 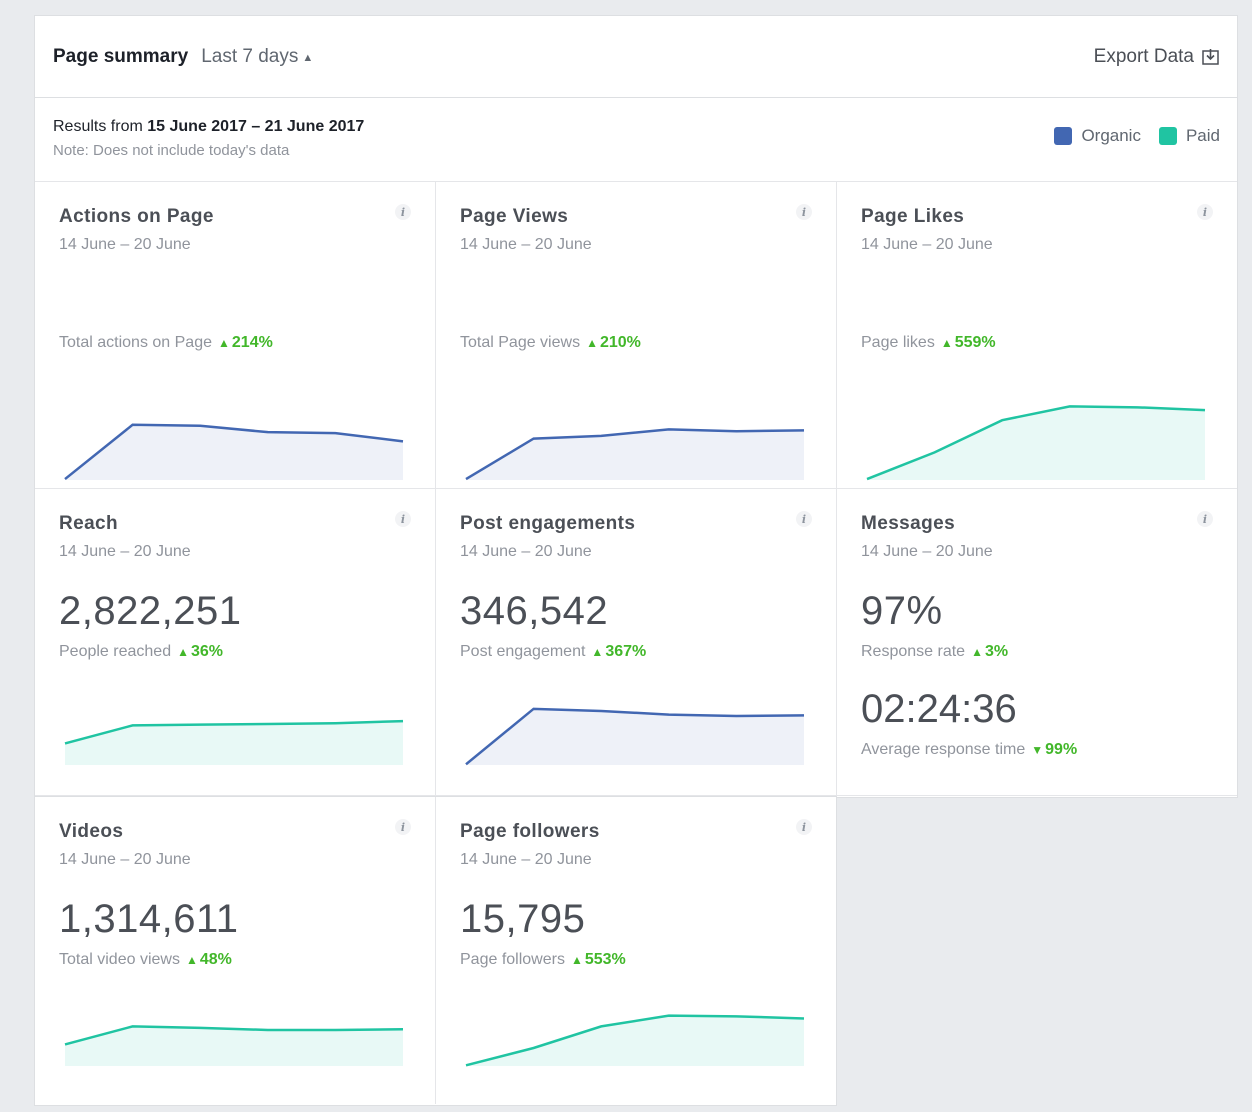 I want to click on change-up: ▲ 553%, so click(x=598, y=960).